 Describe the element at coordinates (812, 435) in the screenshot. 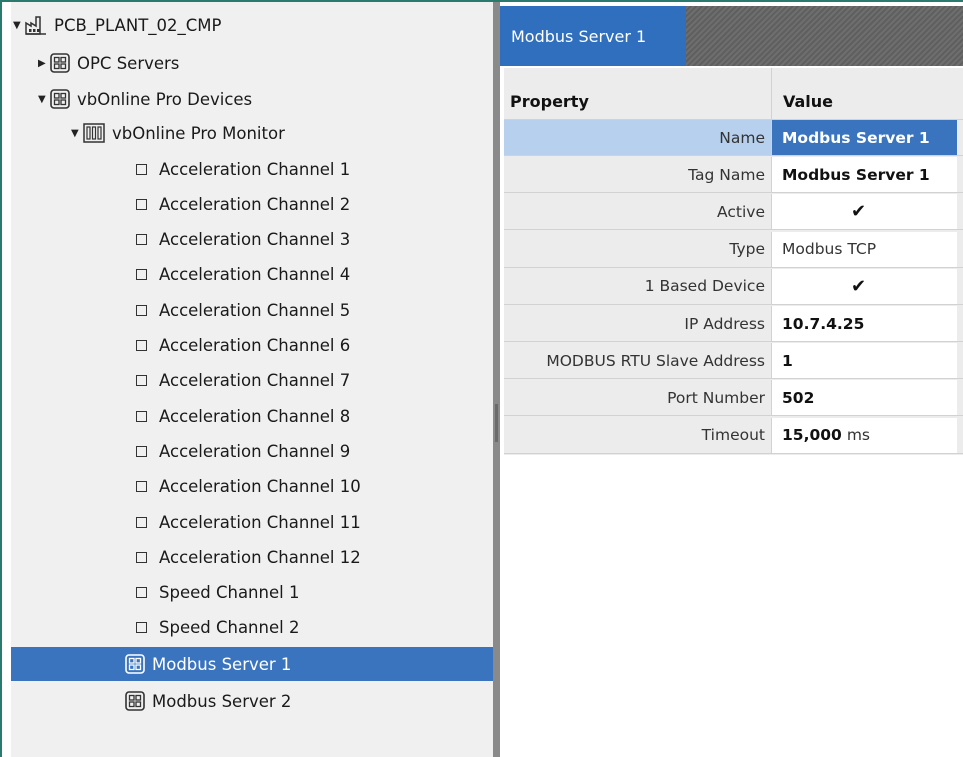

I see `property-value-text: 15,000` at that location.